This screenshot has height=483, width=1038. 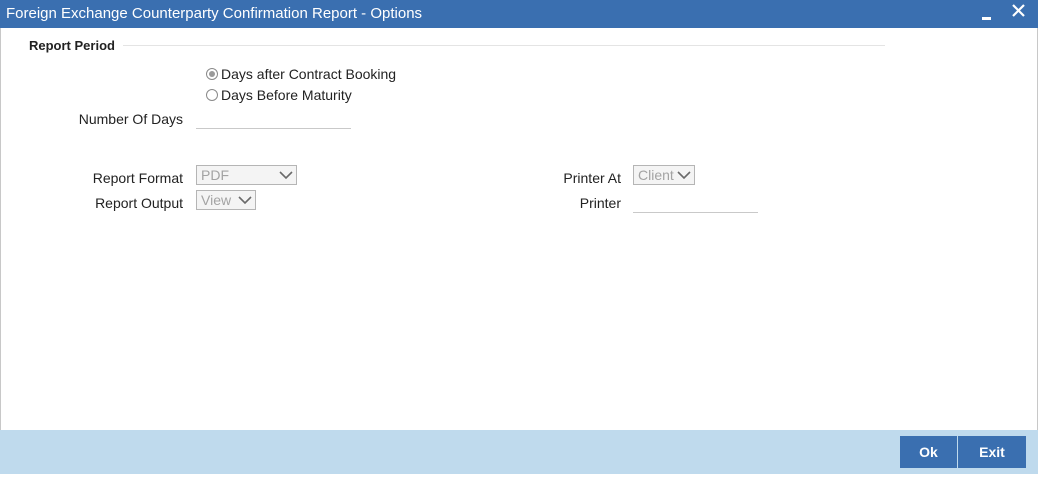 What do you see at coordinates (600, 203) in the screenshot?
I see `printer-label: Printer` at bounding box center [600, 203].